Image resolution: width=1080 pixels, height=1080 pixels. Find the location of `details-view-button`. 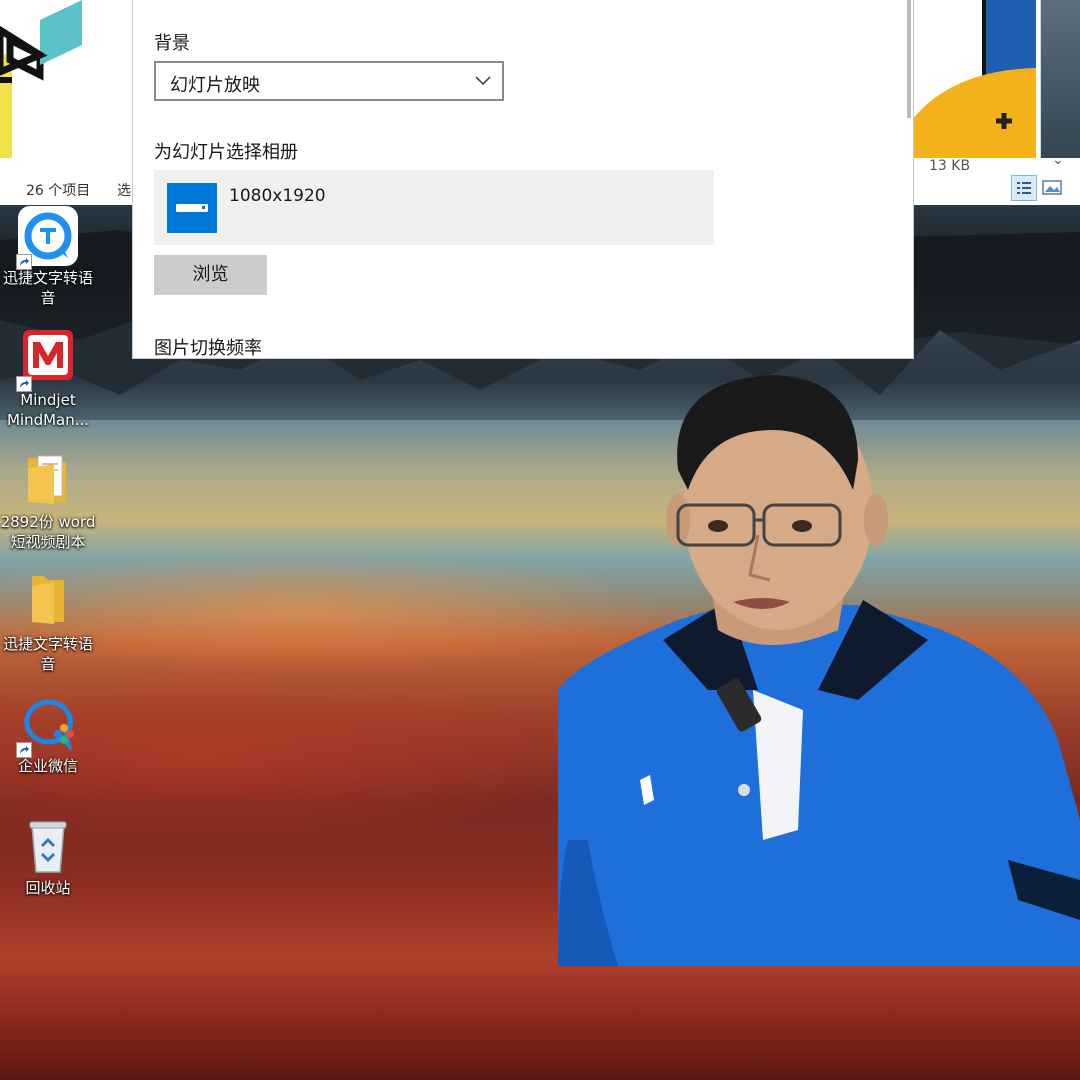

details-view-button is located at coordinates (1024, 188).